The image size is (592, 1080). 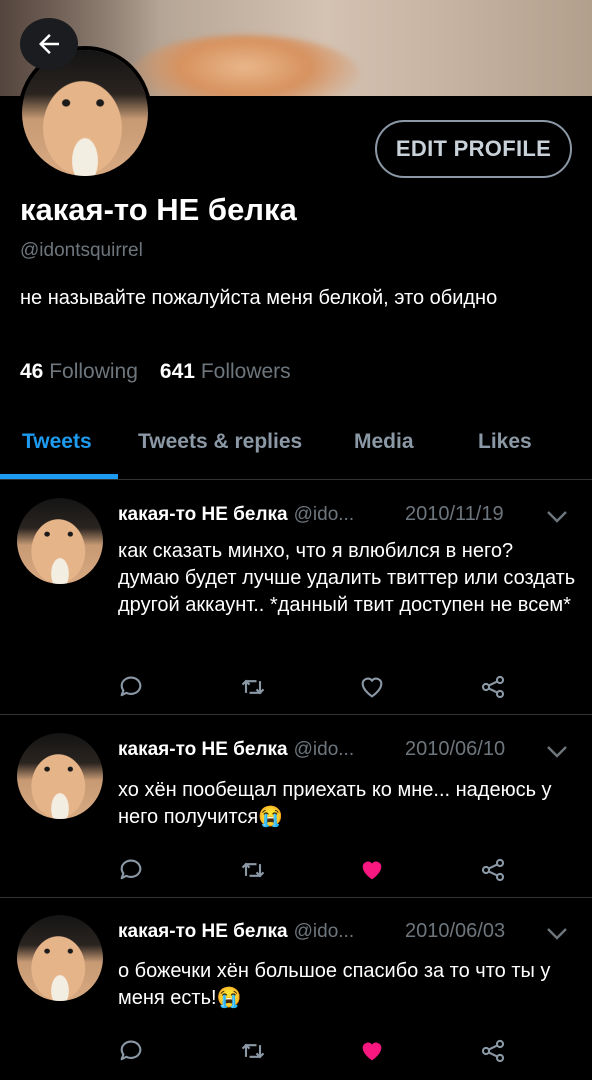 I want to click on profile-handle: @idontsquirrel, so click(x=81, y=250).